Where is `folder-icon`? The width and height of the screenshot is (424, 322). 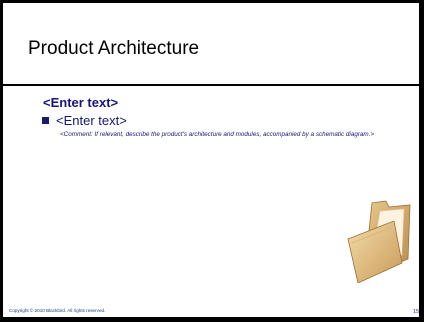 folder-icon is located at coordinates (379, 241).